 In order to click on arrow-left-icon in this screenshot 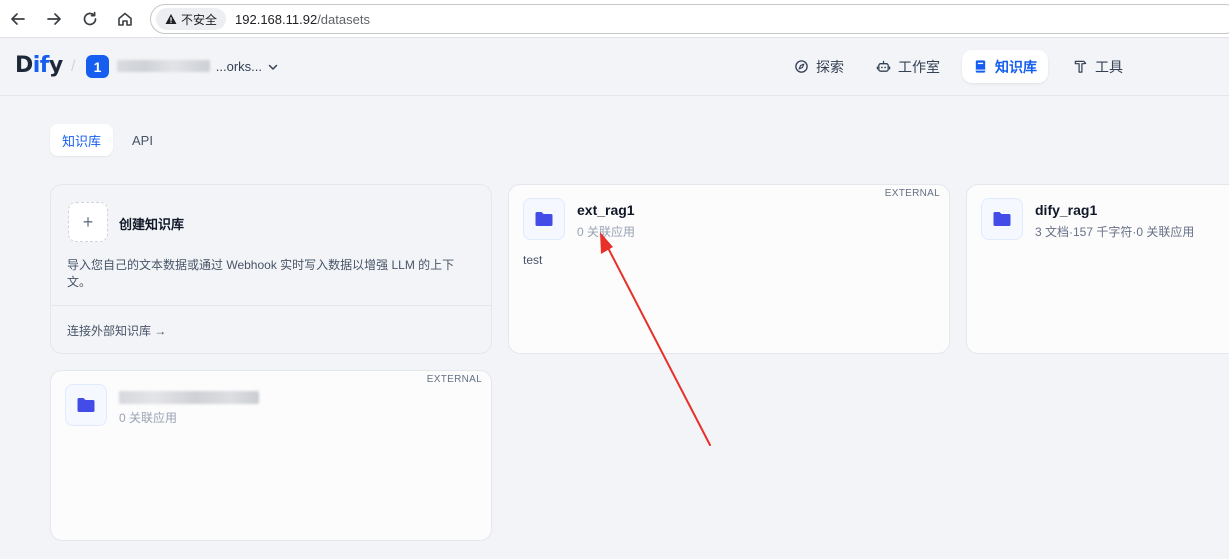, I will do `click(18, 19)`.